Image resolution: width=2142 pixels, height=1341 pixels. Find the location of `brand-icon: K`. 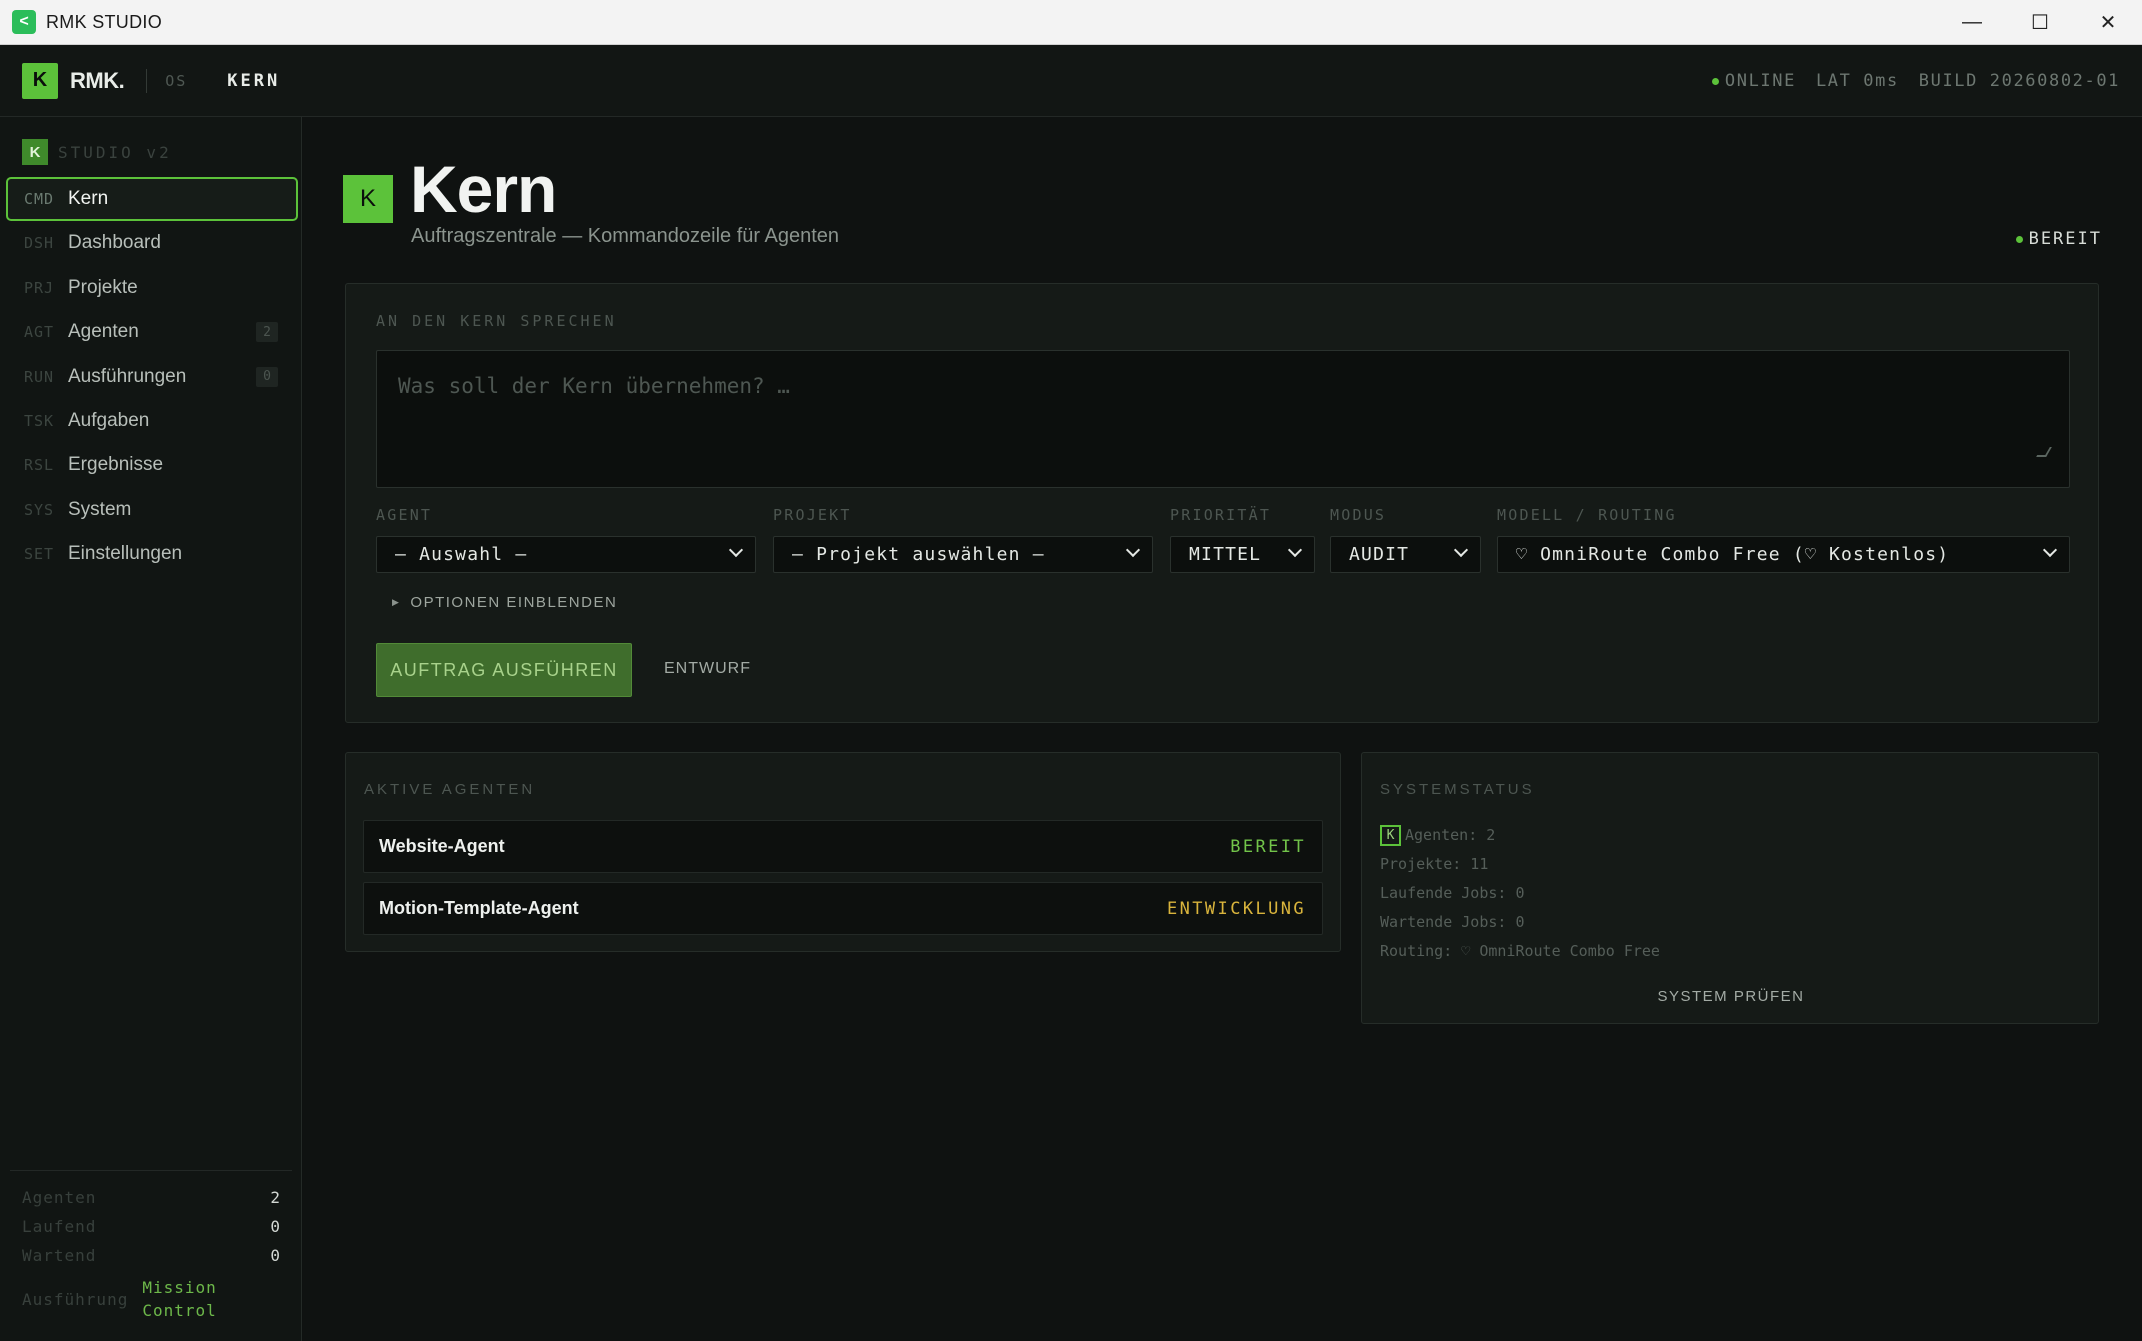

brand-icon: K is located at coordinates (35, 152).